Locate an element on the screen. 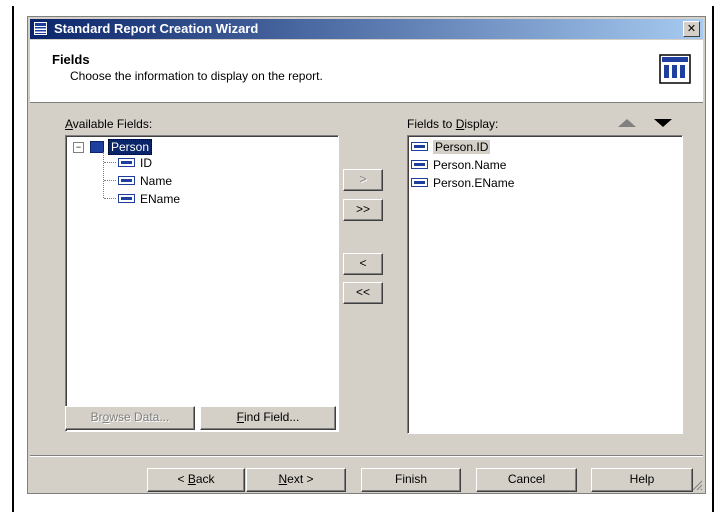 The height and width of the screenshot is (516, 720). display-list-item: Person.Name is located at coordinates (458, 165).